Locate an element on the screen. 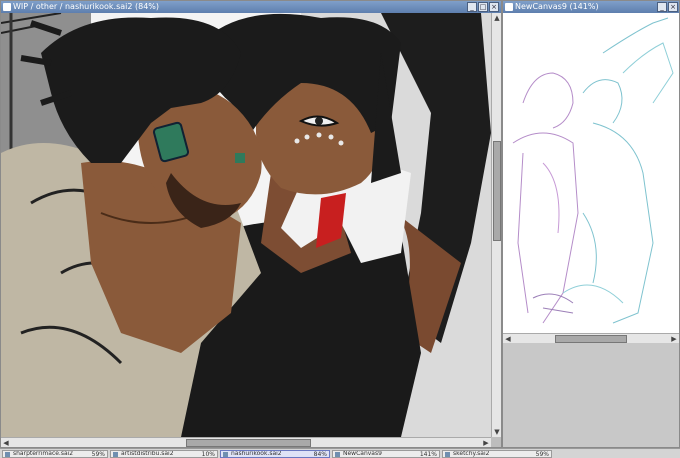 This screenshot has height=458, width=680. left-vertical-scrollbar: ▲ ▼ is located at coordinates (496, 225).